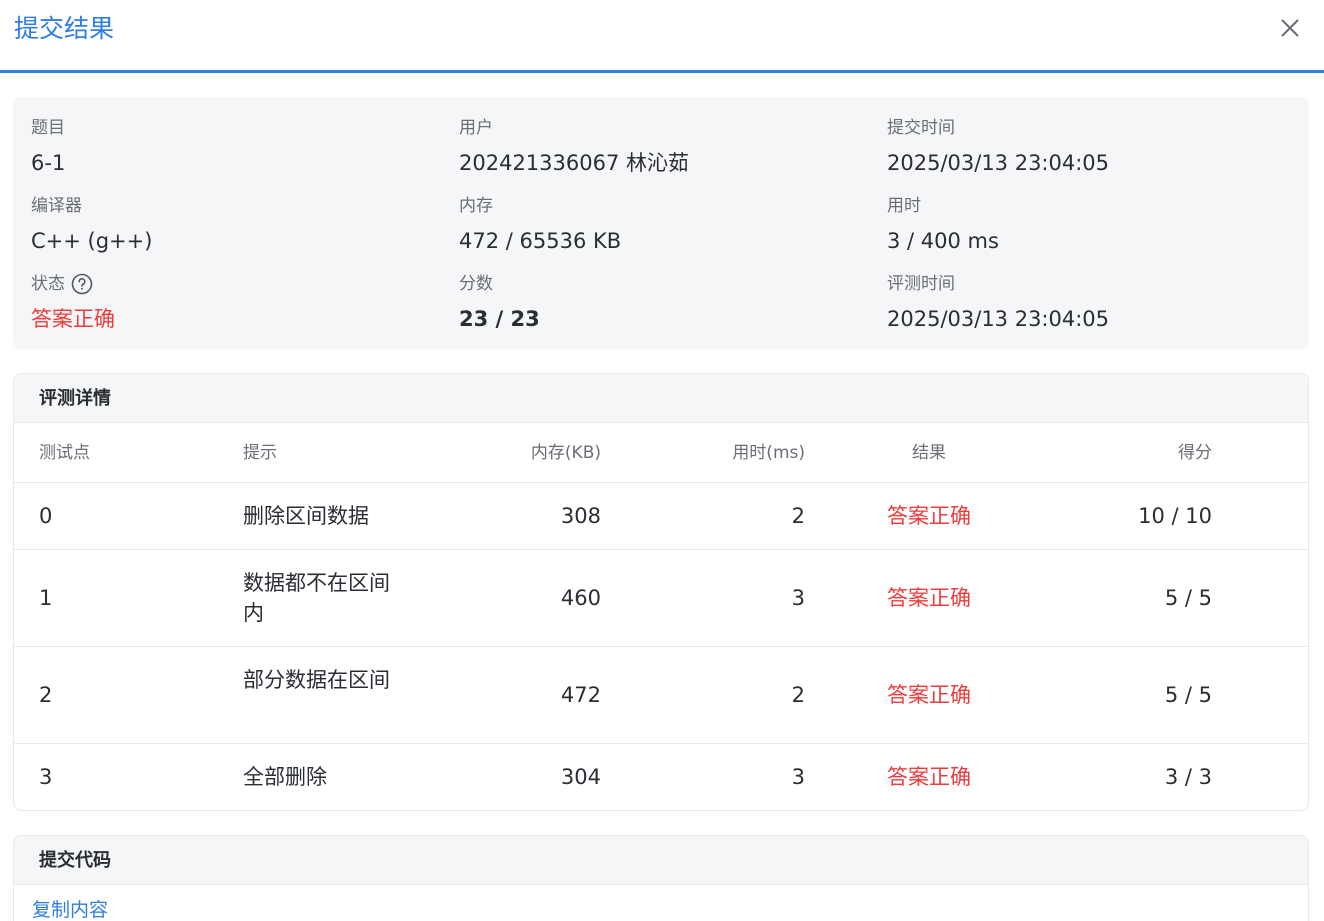 This screenshot has height=921, width=1324. I want to click on time-used-label: 用时, so click(904, 206).